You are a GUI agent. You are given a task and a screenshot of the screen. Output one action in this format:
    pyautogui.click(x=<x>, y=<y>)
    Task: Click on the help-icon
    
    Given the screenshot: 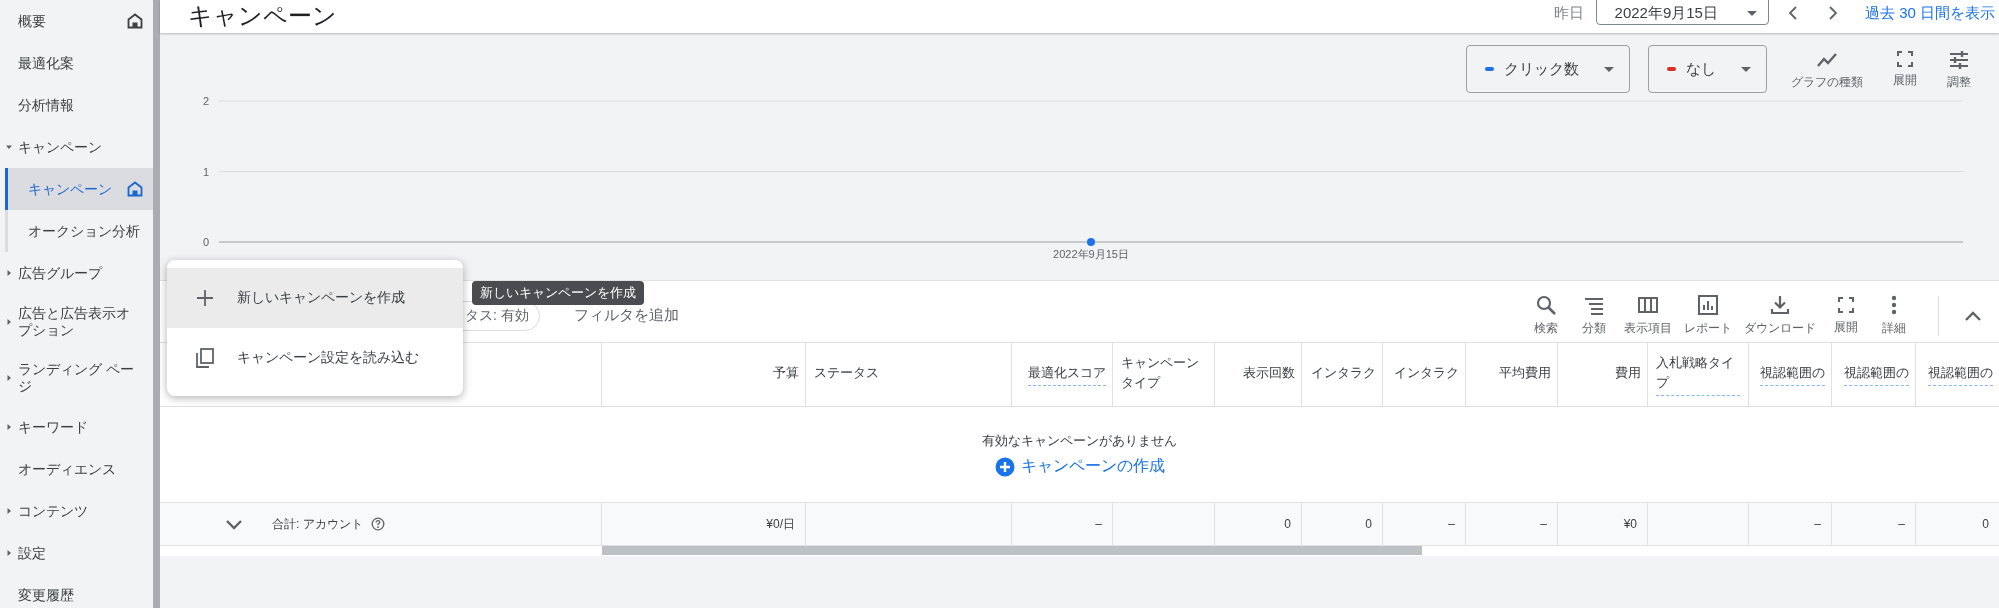 What is the action you would take?
    pyautogui.click(x=377, y=524)
    